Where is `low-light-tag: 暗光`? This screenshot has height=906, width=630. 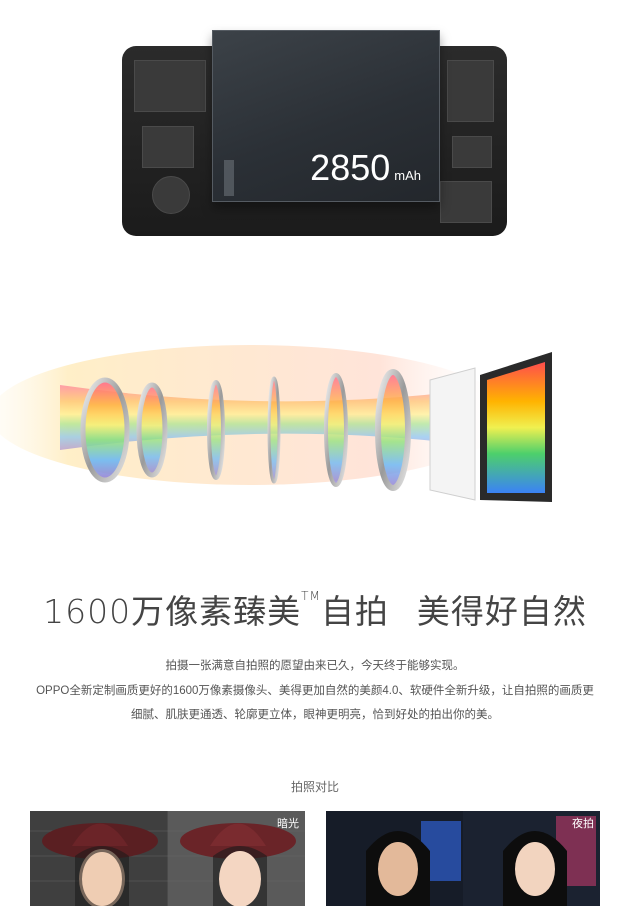 low-light-tag: 暗光 is located at coordinates (288, 824).